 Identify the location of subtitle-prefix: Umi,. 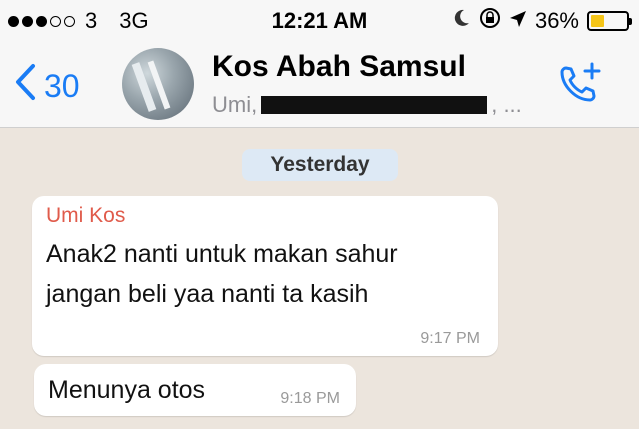
(235, 104).